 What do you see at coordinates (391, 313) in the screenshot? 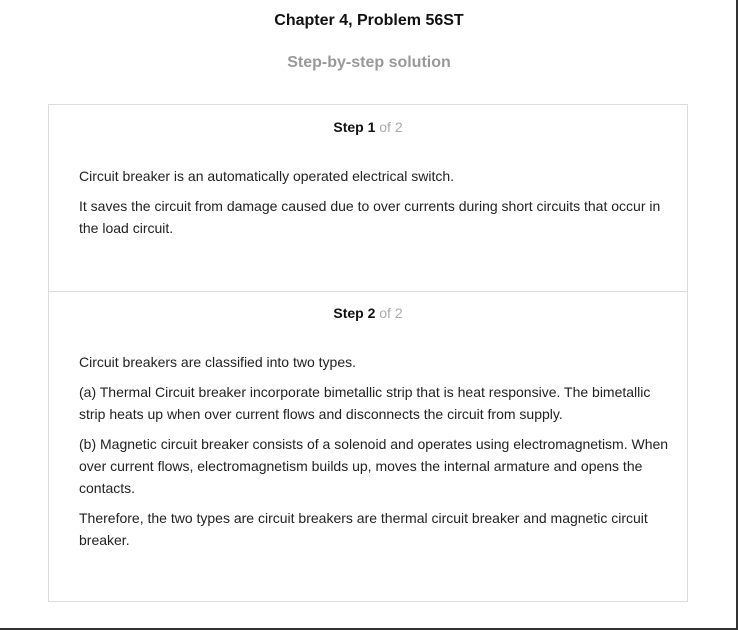
I see `step-2-count: of 2` at bounding box center [391, 313].